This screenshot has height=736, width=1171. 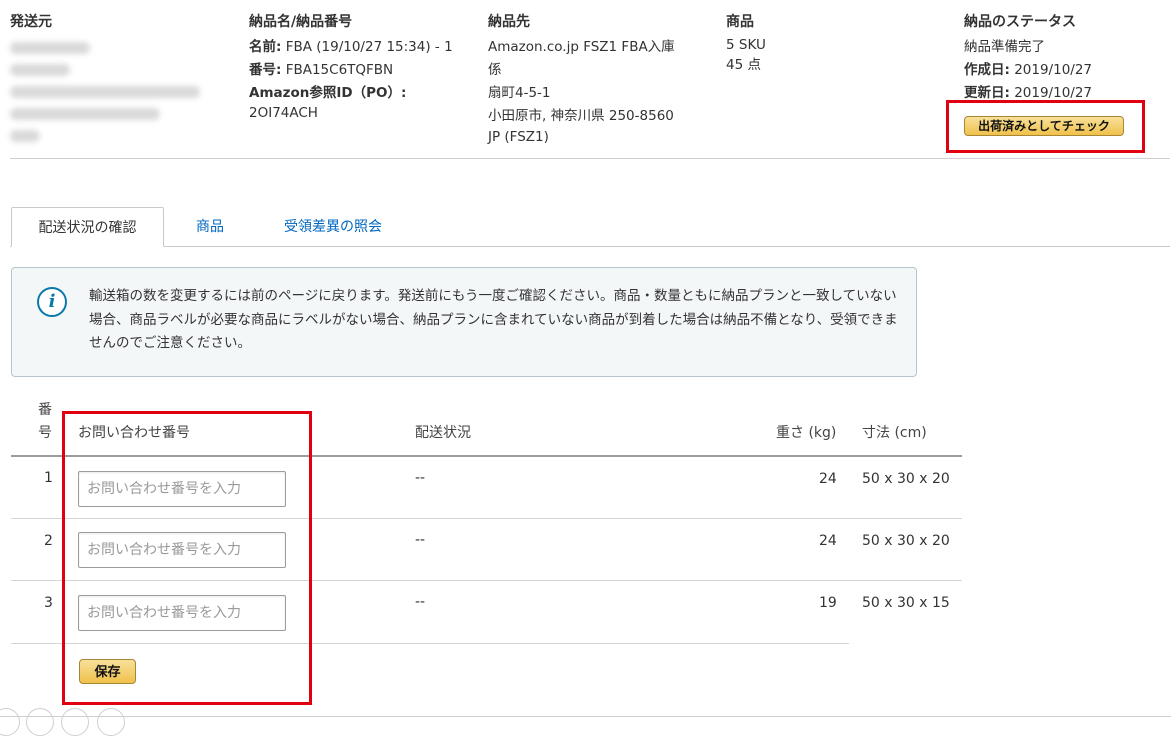 I want to click on header-divider, so click(x=590, y=158).